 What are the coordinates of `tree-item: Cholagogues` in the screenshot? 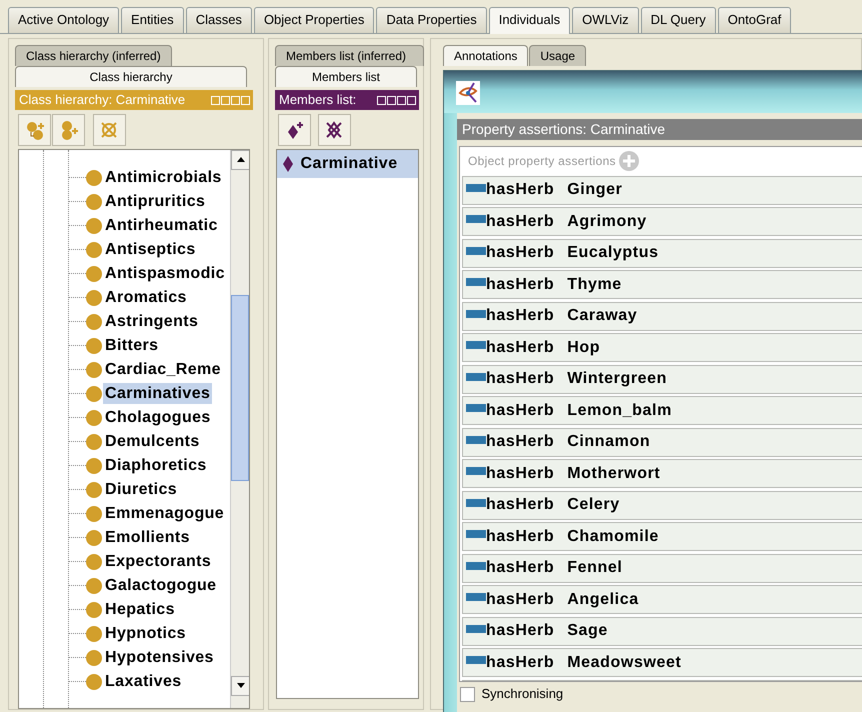 It's located at (158, 417).